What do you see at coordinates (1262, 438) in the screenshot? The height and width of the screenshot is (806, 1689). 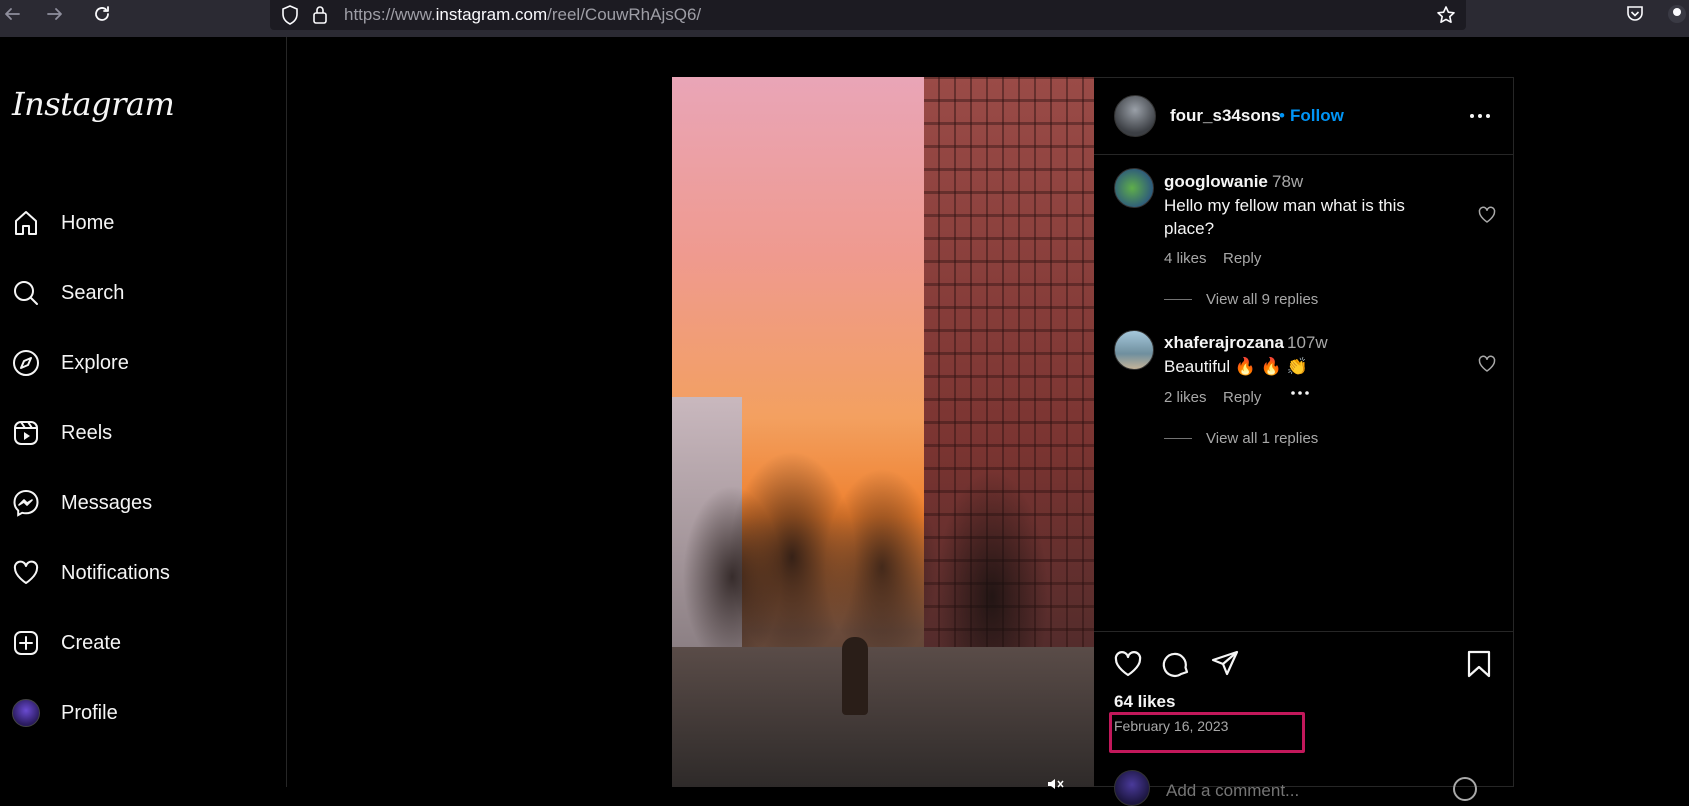 I see `view-replies-button: View all 1 replies` at bounding box center [1262, 438].